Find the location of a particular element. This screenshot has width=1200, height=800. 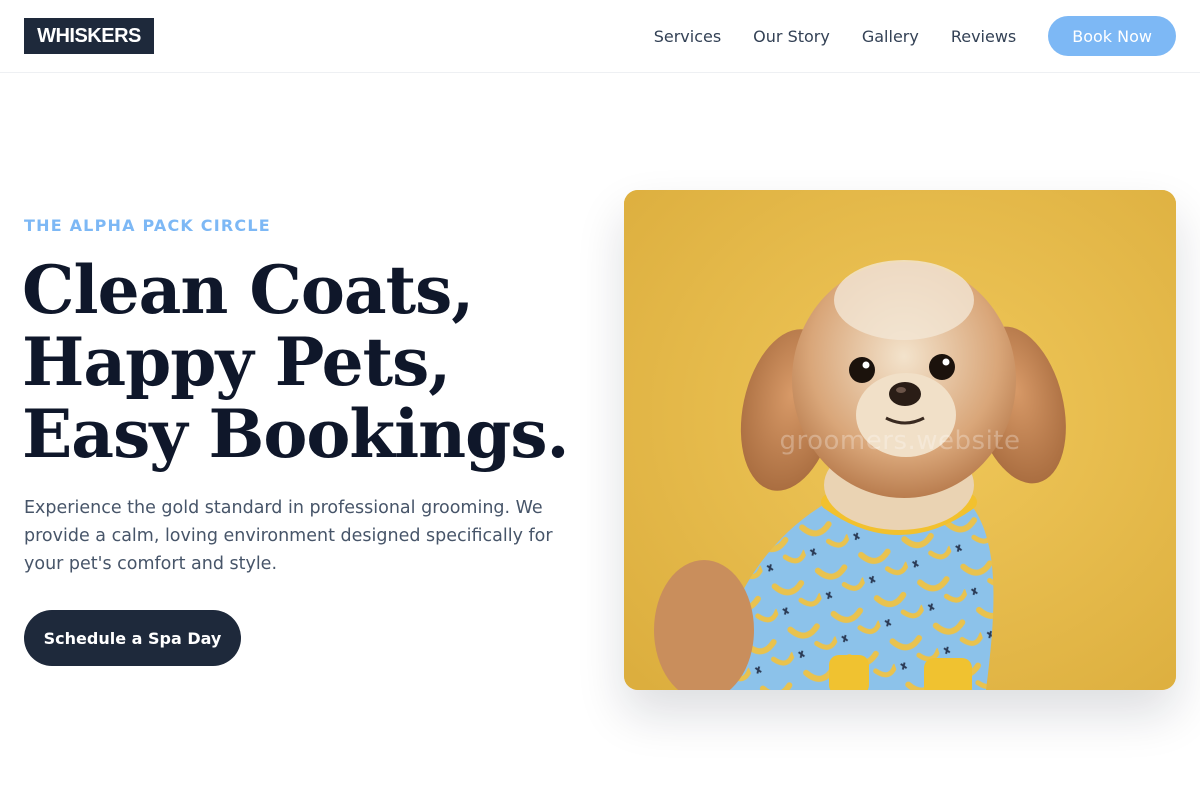

schedule-spa-day-button: Schedule a Spa Day is located at coordinates (132, 638).